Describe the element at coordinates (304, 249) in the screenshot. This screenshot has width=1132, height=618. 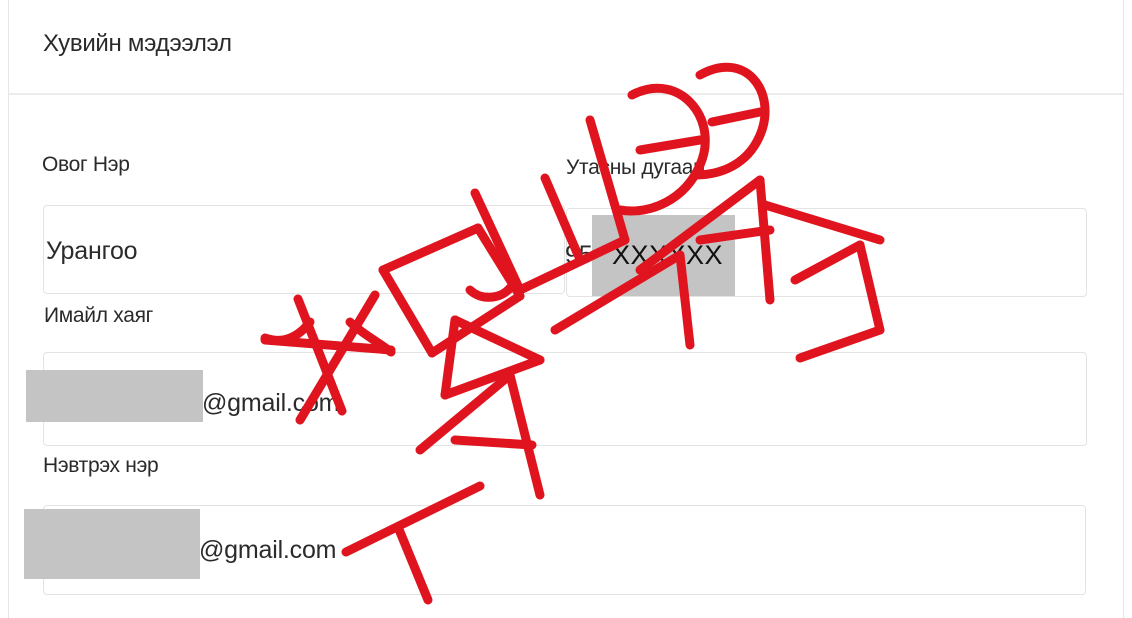
I see `name-field: Урангоо` at that location.